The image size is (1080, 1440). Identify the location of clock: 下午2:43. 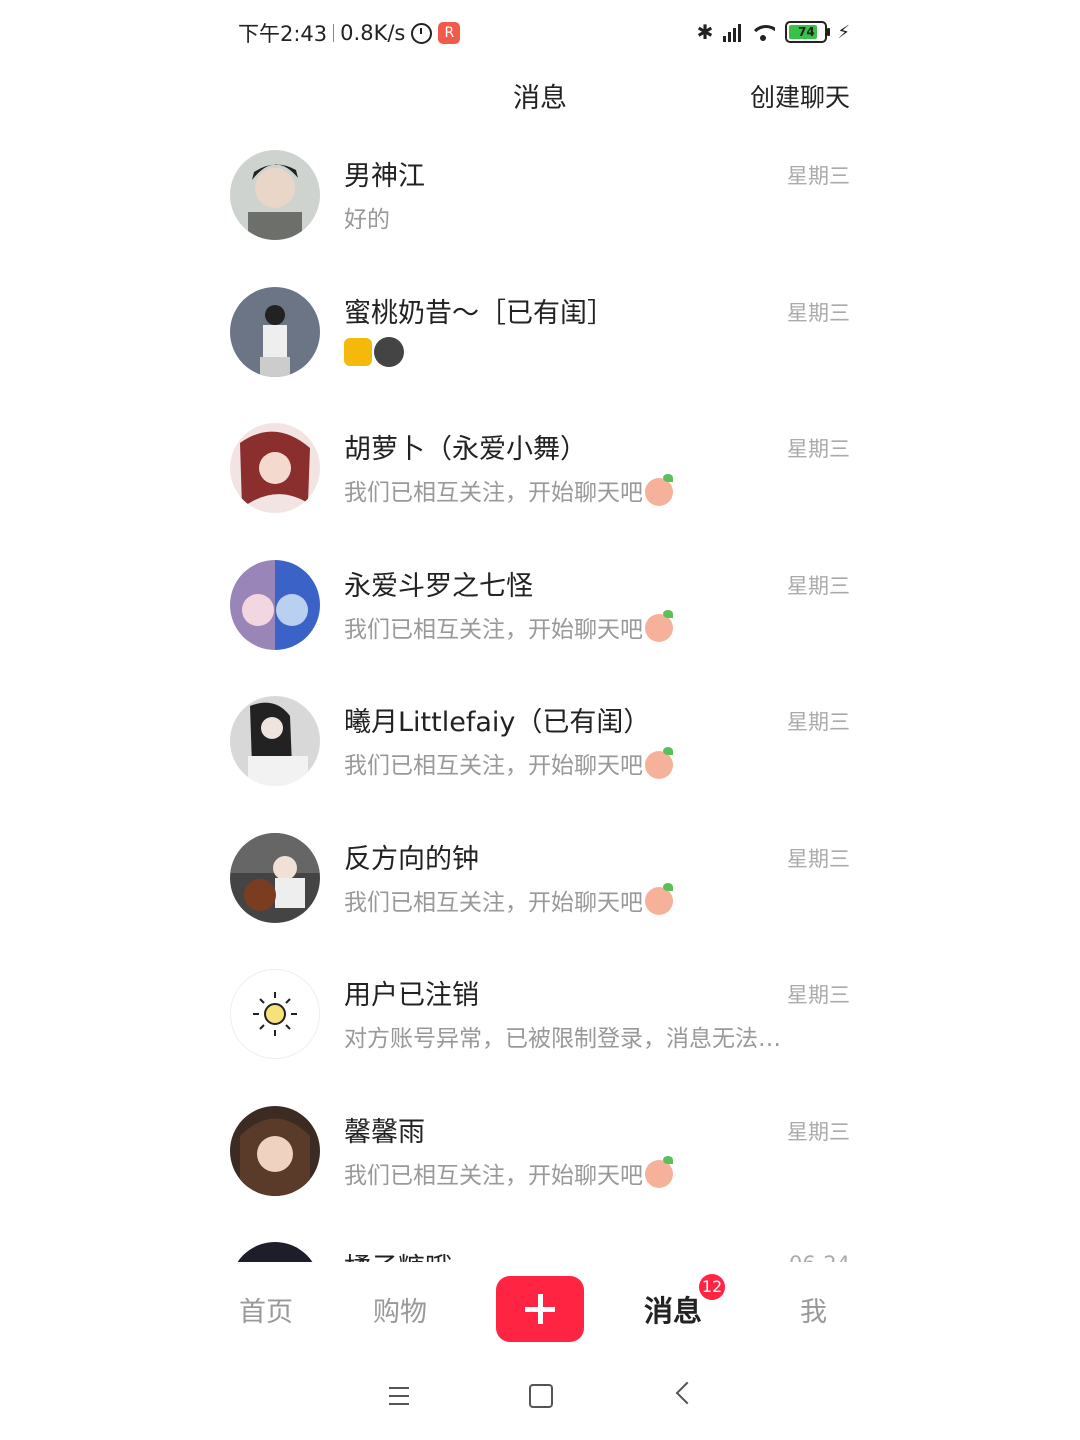
(283, 34).